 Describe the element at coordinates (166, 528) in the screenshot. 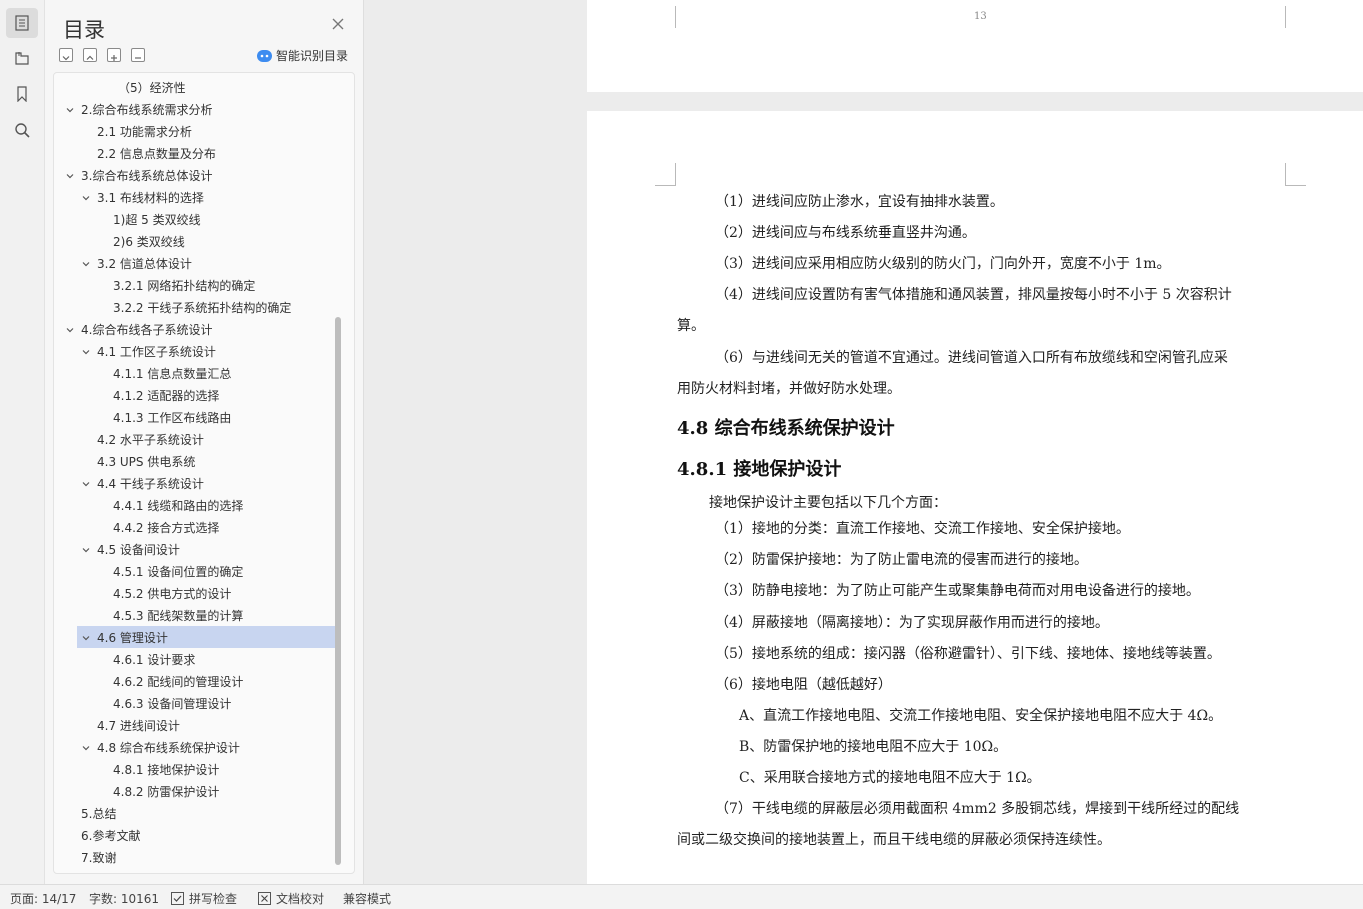

I see `toc-item: 4.4.2 接合方式选择` at that location.